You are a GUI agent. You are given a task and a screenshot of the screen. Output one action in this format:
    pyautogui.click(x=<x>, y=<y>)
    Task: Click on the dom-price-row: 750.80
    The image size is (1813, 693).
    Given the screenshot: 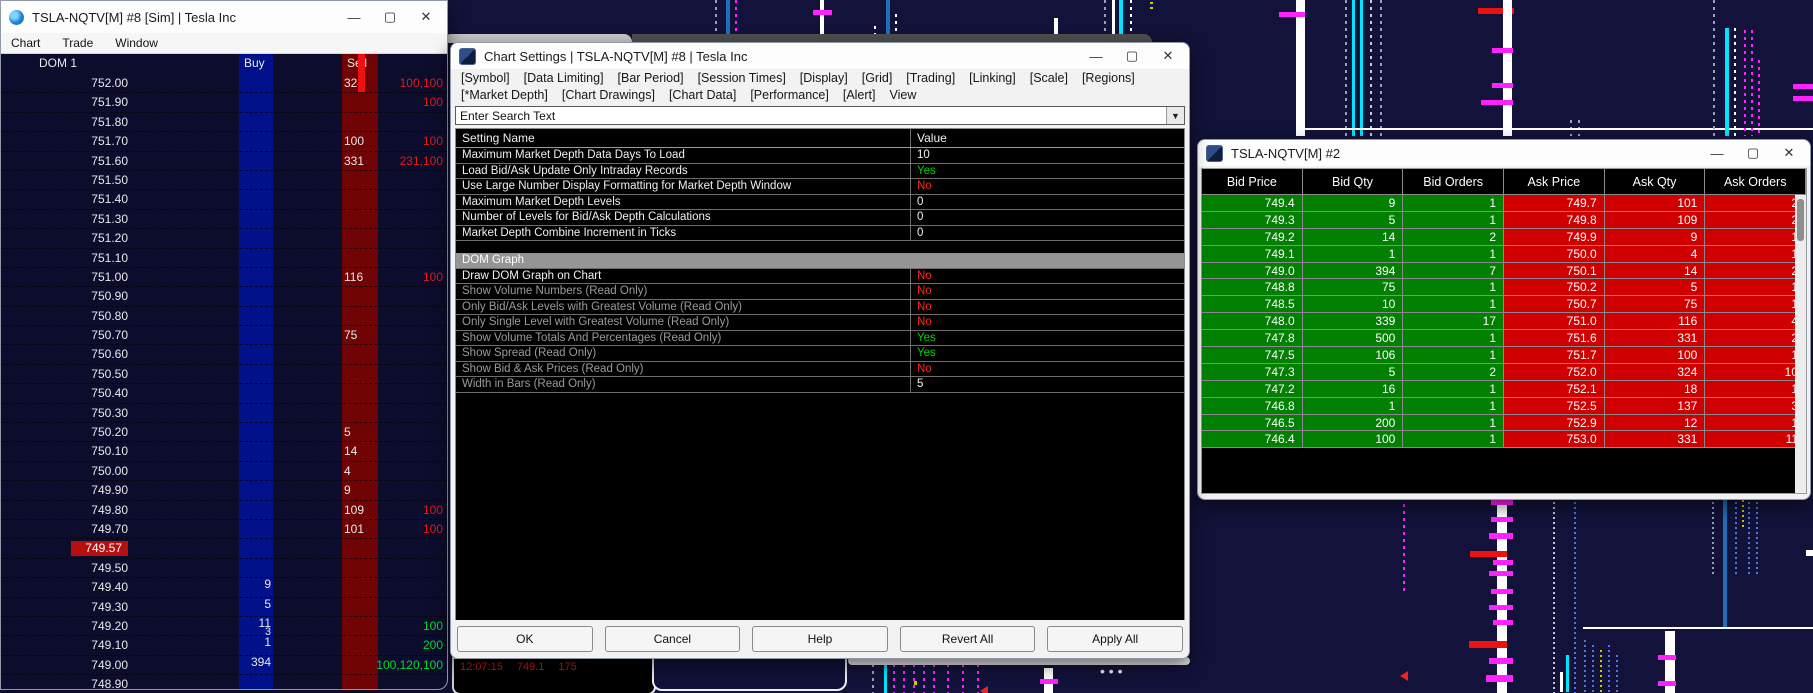 What is the action you would take?
    pyautogui.click(x=224, y=317)
    